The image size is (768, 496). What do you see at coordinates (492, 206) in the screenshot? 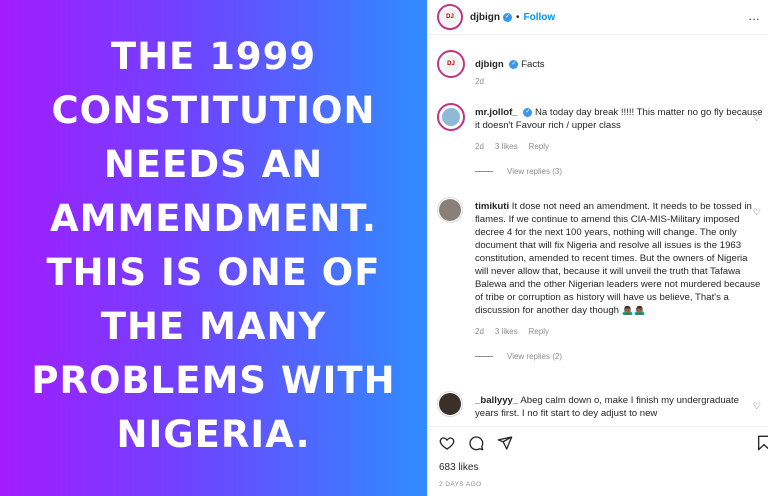
I see `comment-username: timikuti` at bounding box center [492, 206].